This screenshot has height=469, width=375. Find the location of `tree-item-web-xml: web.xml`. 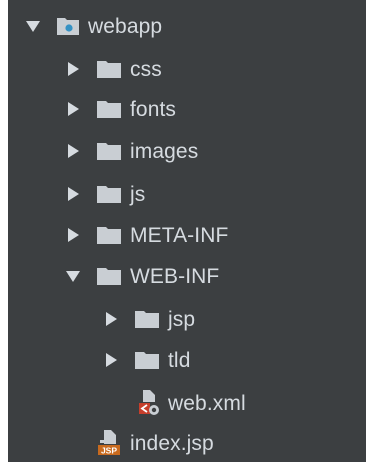

tree-item-web-xml: web.xml is located at coordinates (191, 403).